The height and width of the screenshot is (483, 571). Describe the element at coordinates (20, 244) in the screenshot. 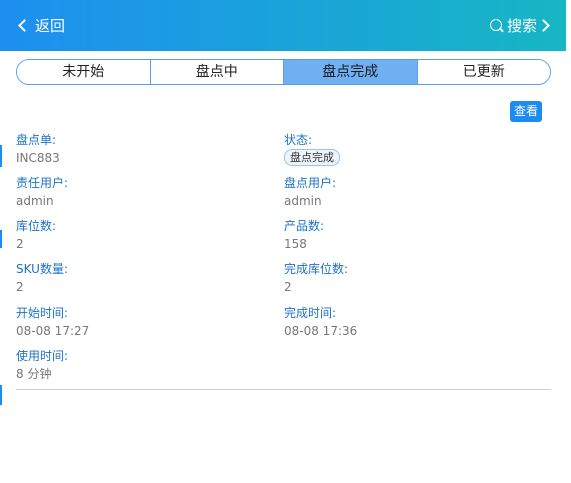

I see `locations-value: 2` at that location.